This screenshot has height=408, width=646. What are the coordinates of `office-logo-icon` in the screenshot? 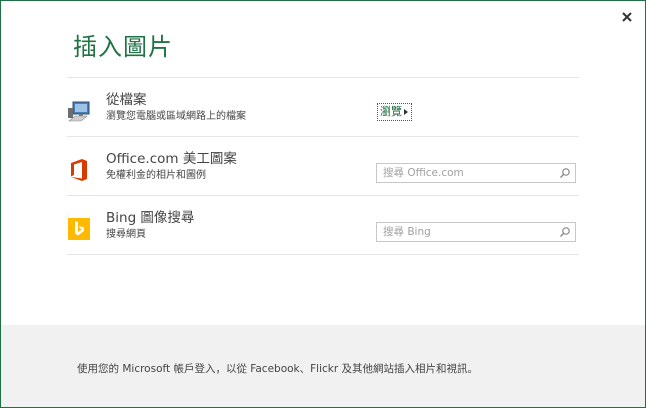 It's located at (79, 170).